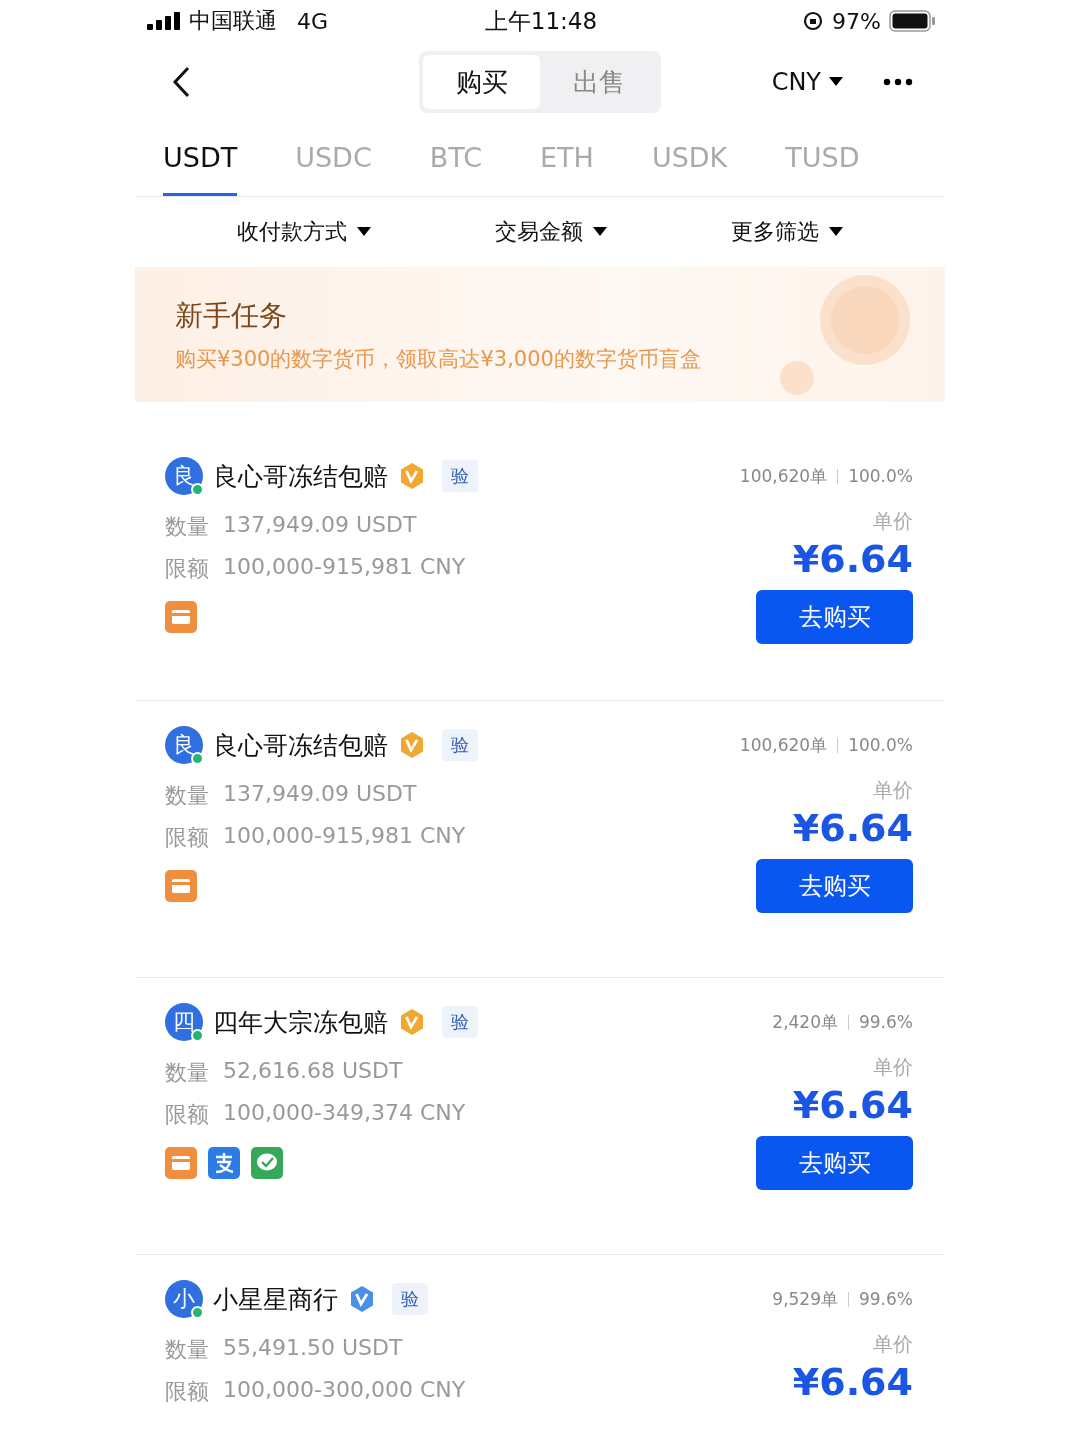  Describe the element at coordinates (551, 232) in the screenshot. I see `filter-dropdown: 交易金额` at that location.